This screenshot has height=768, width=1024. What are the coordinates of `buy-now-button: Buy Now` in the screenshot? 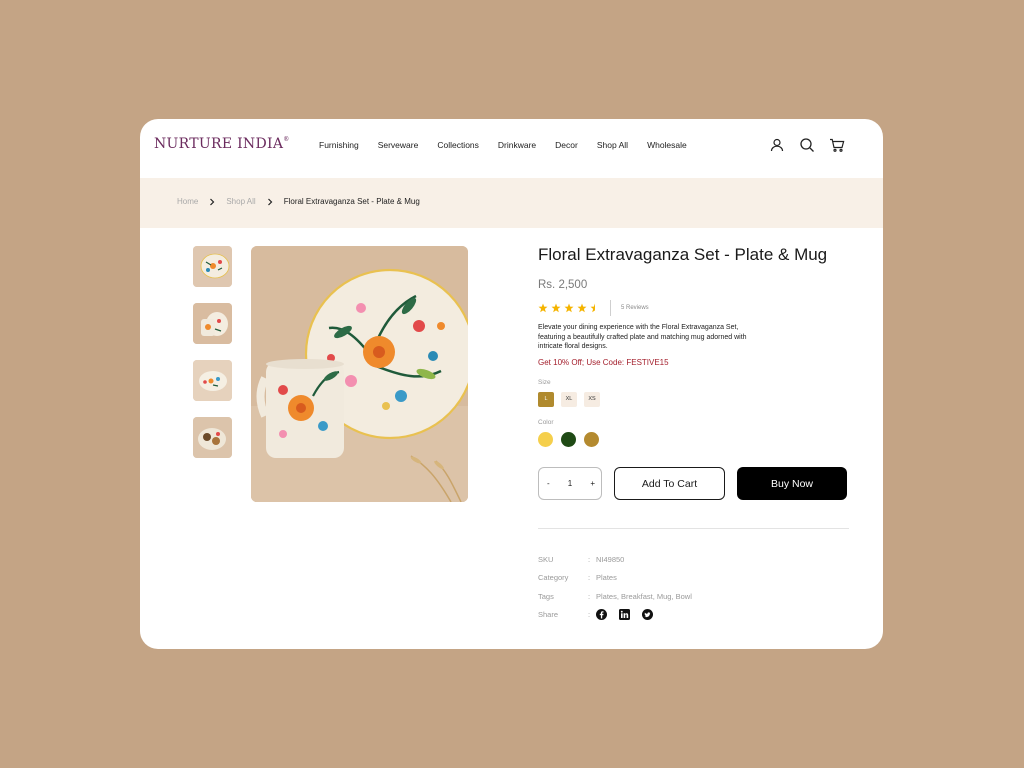 It's located at (792, 483).